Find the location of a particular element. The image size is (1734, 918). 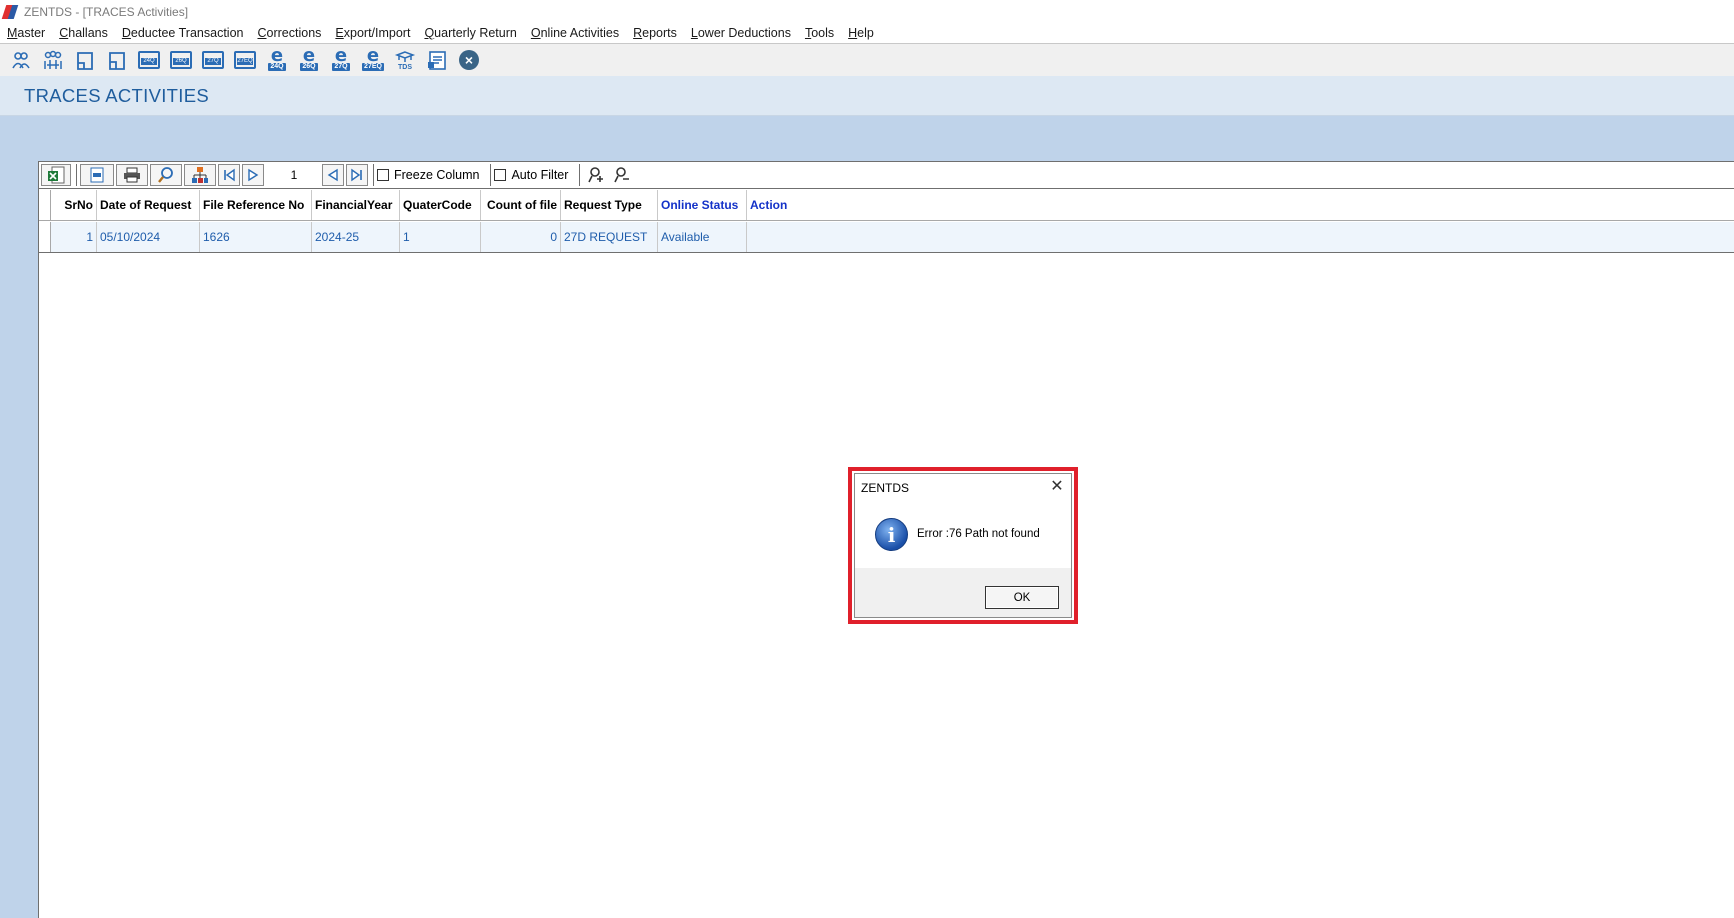

window-titlebar: ZENTDS - [TRACES Activities] is located at coordinates (867, 11).